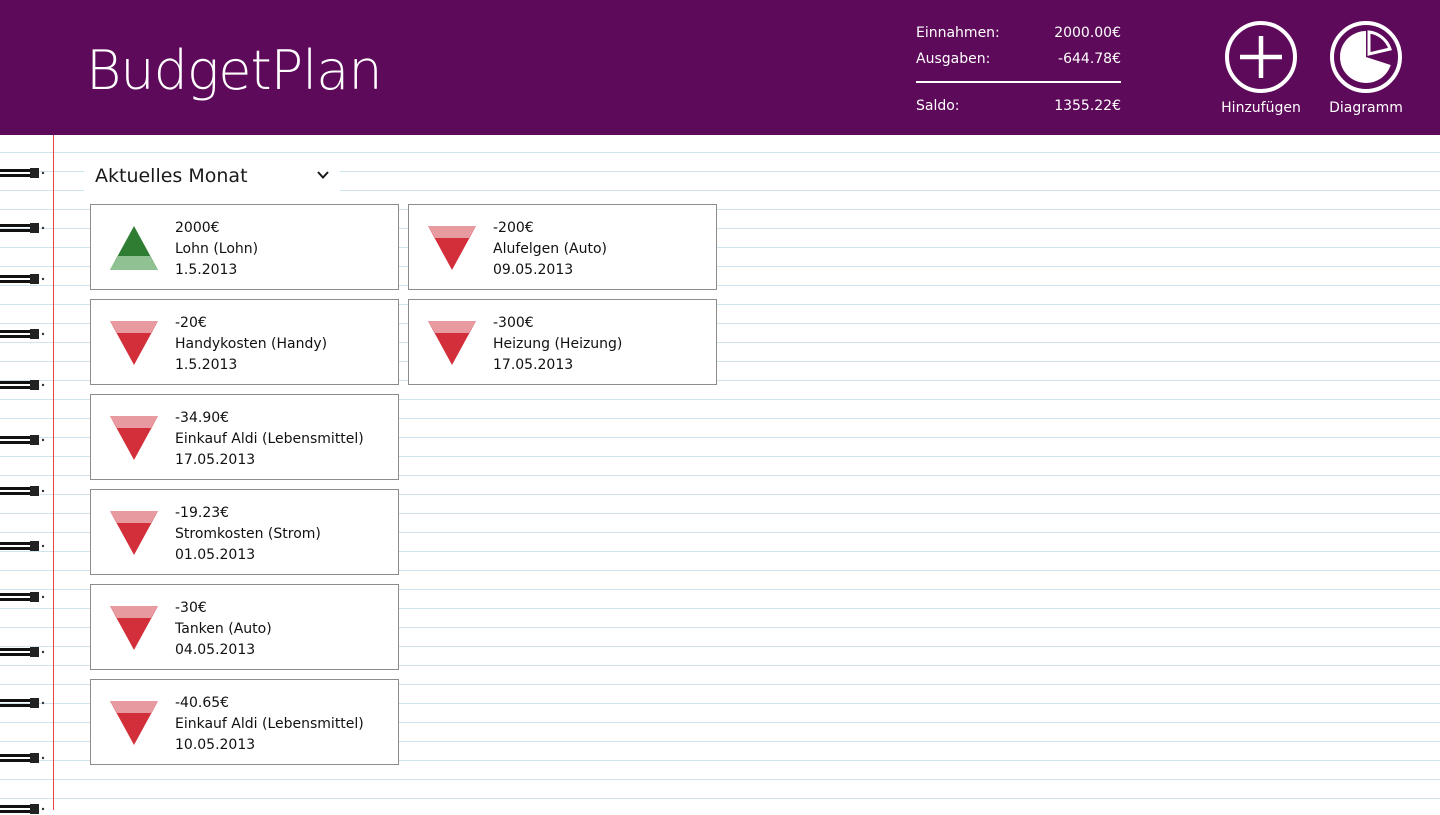 Image resolution: width=1440 pixels, height=815 pixels. I want to click on entry-info: -200€ Alufelgen (Auto) 09.05.2013, so click(550, 249).